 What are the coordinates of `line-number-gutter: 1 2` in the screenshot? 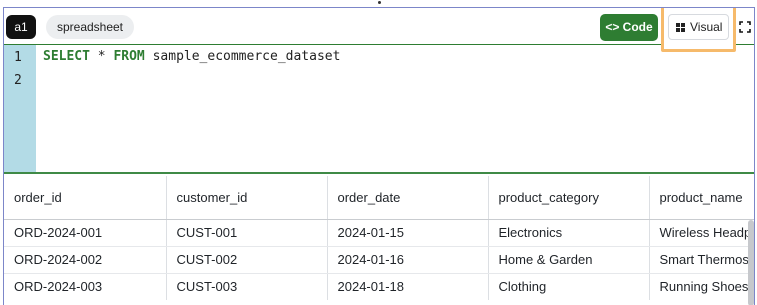 It's located at (20, 108).